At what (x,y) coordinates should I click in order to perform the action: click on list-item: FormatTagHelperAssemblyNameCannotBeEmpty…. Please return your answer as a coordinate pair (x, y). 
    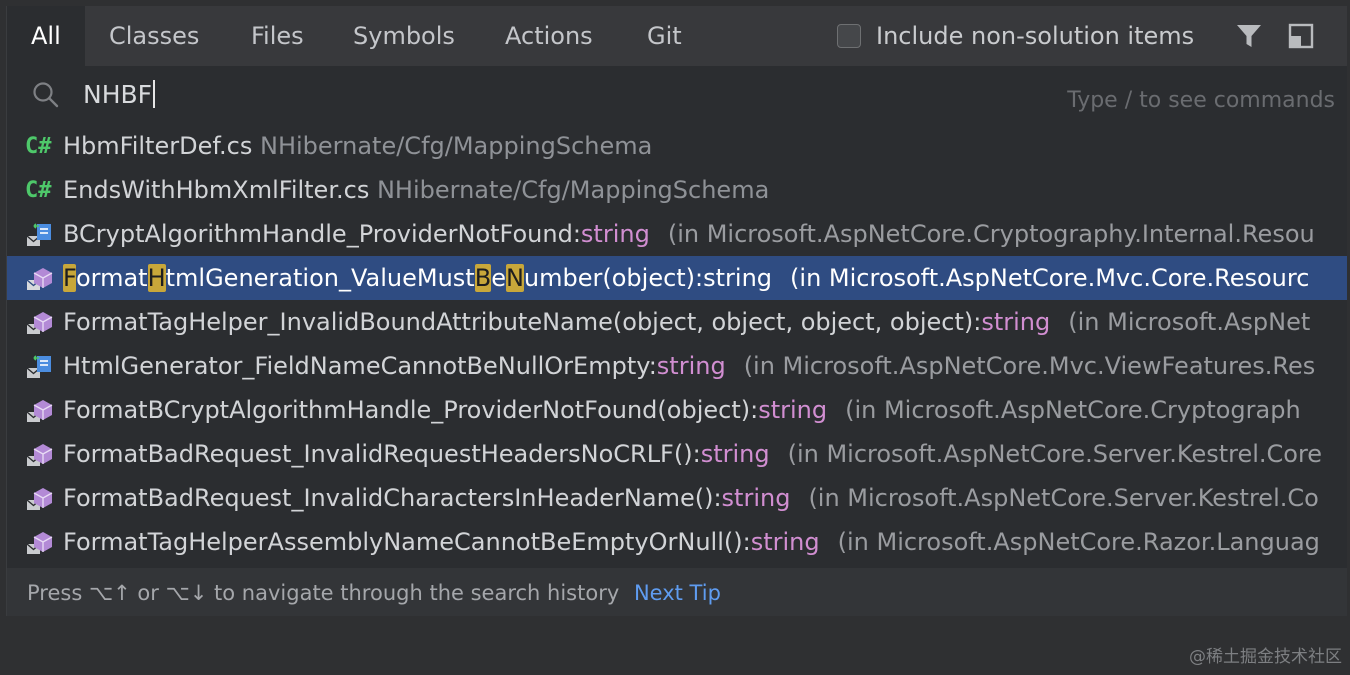
    Looking at the image, I should click on (677, 542).